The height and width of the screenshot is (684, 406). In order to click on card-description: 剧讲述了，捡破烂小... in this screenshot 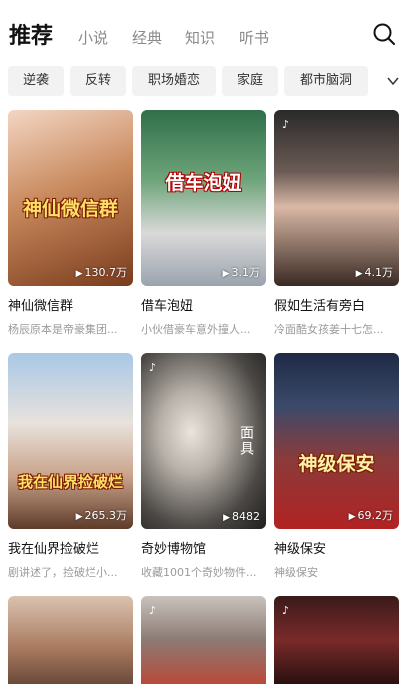, I will do `click(63, 572)`.